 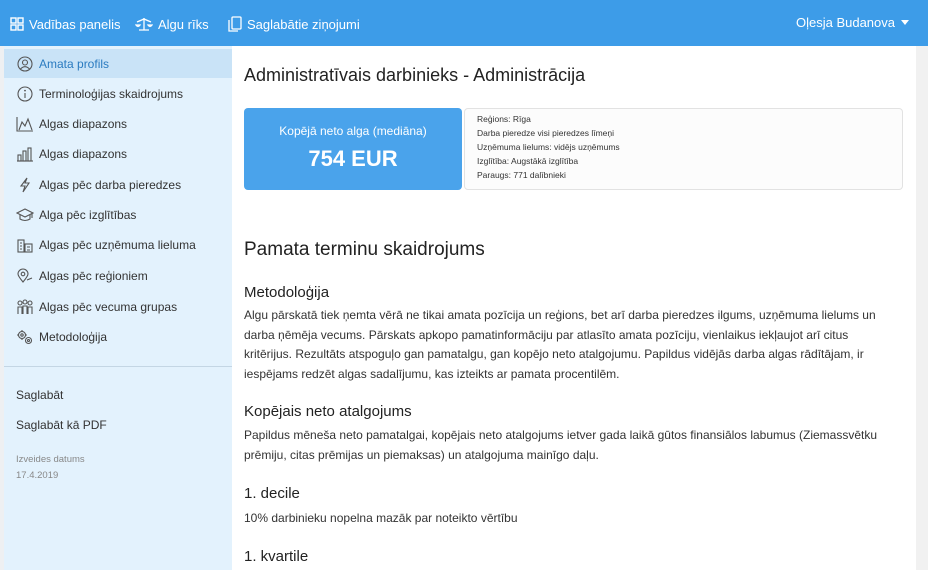 I want to click on info-sample: Paraugs: 771 dalībnieki, so click(x=521, y=175).